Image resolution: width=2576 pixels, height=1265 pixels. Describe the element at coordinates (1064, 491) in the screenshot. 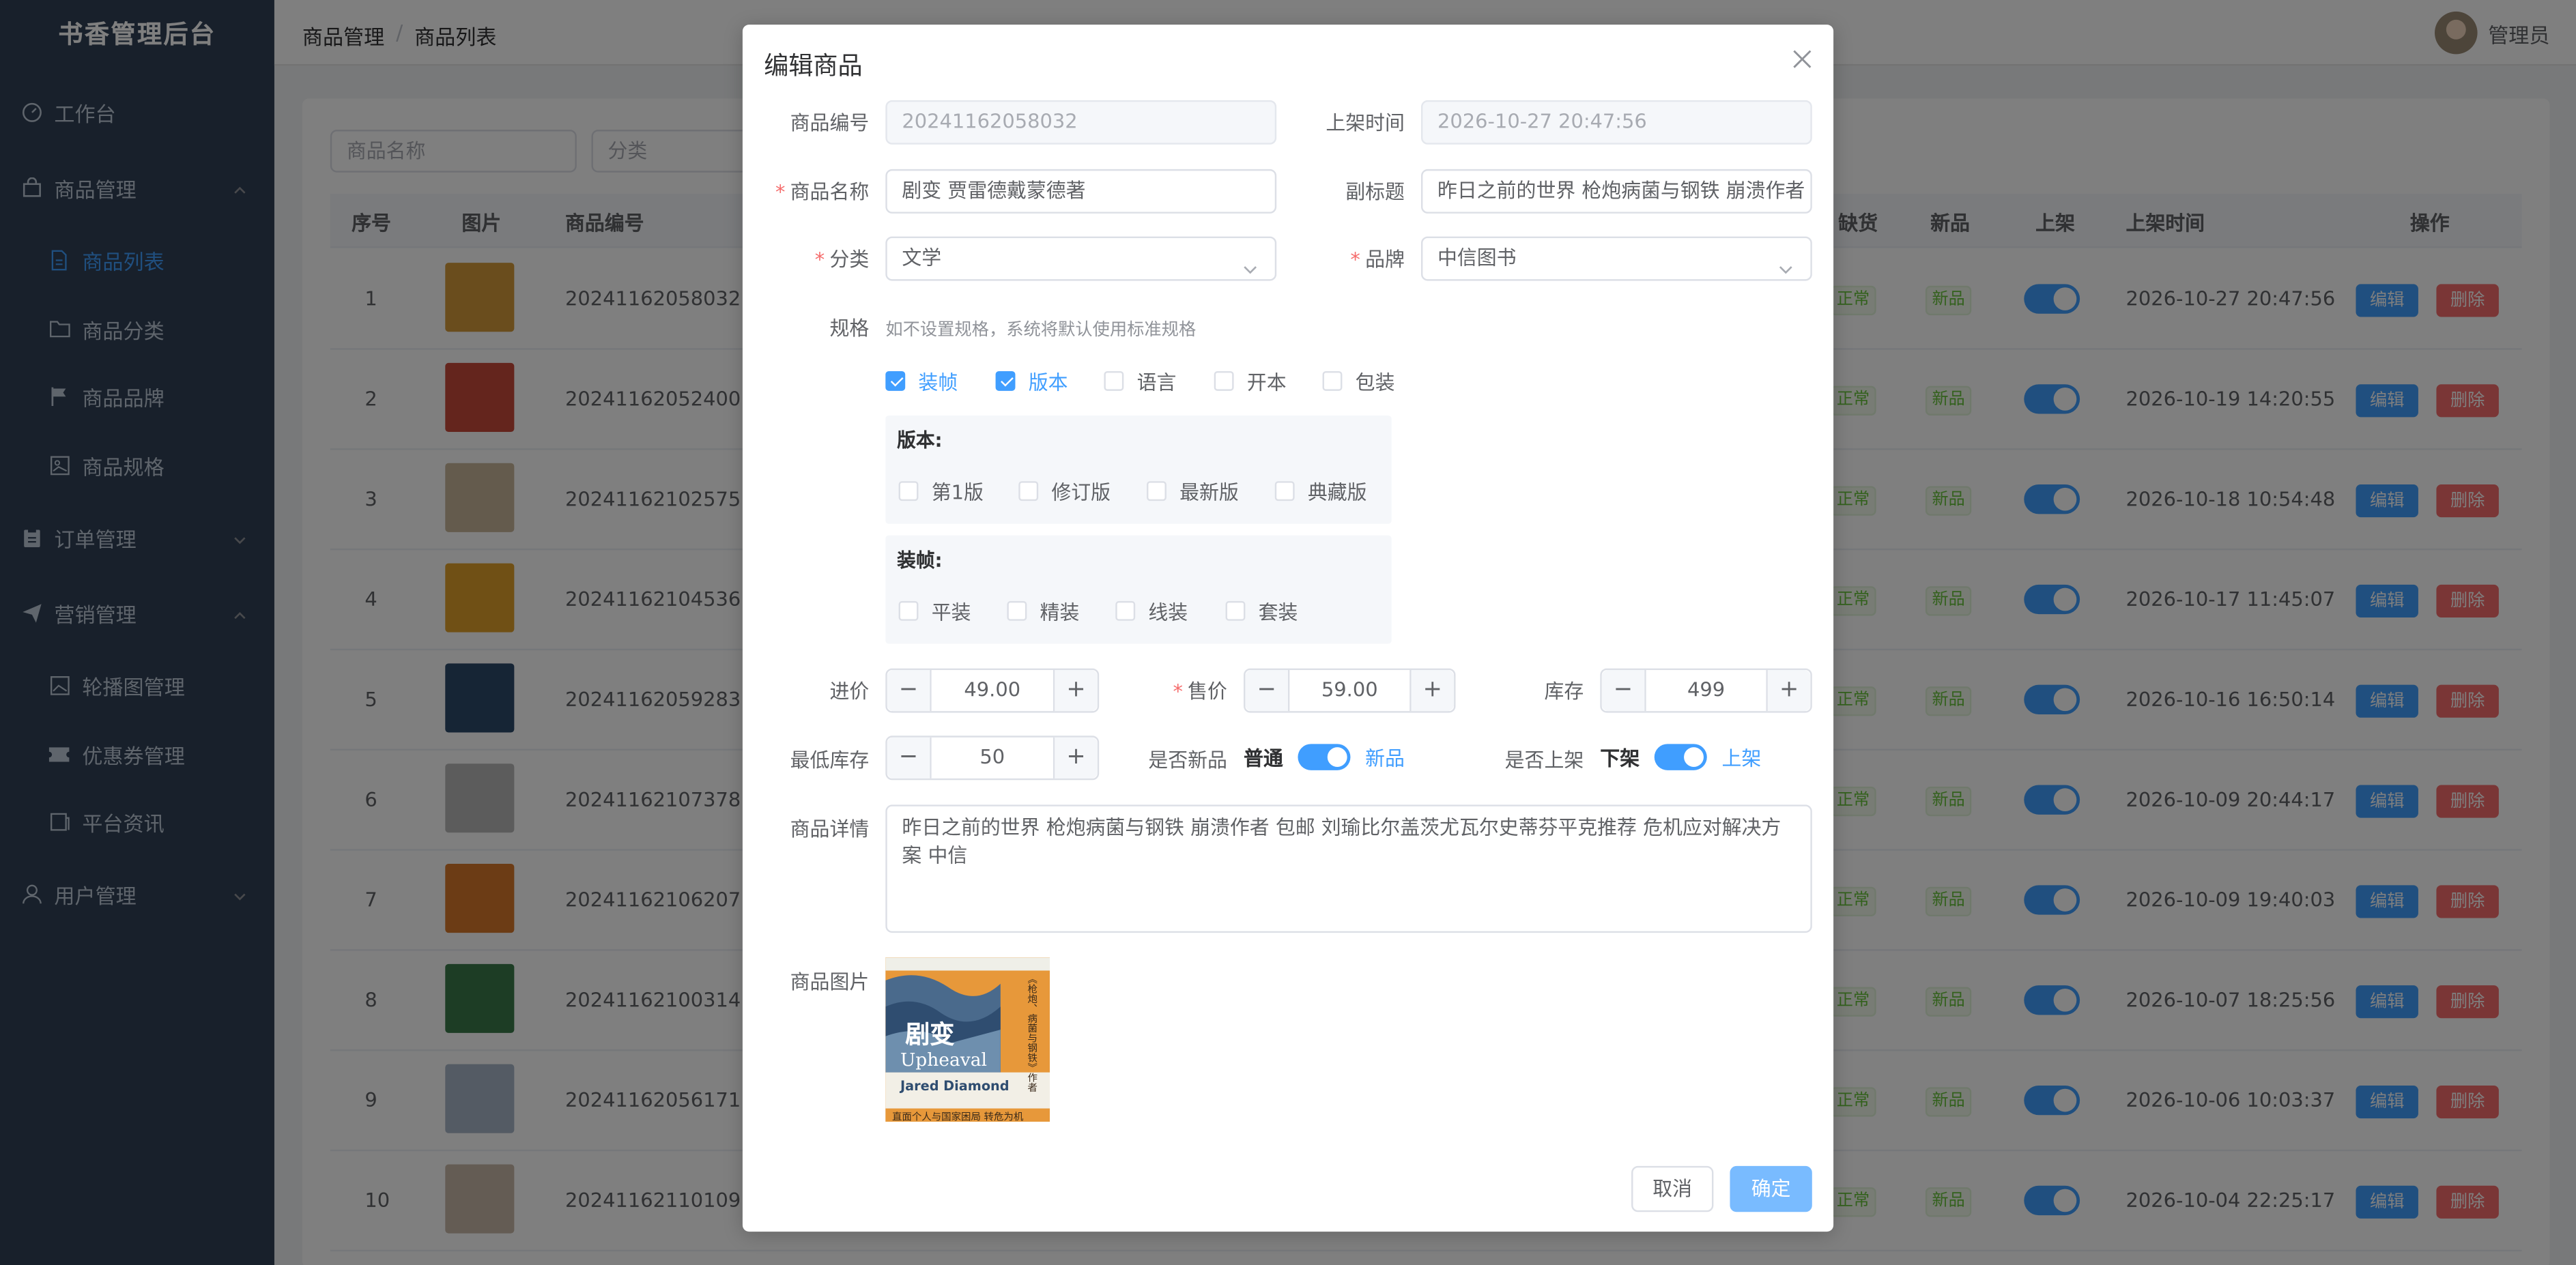

I see `version-option: 修订版` at that location.